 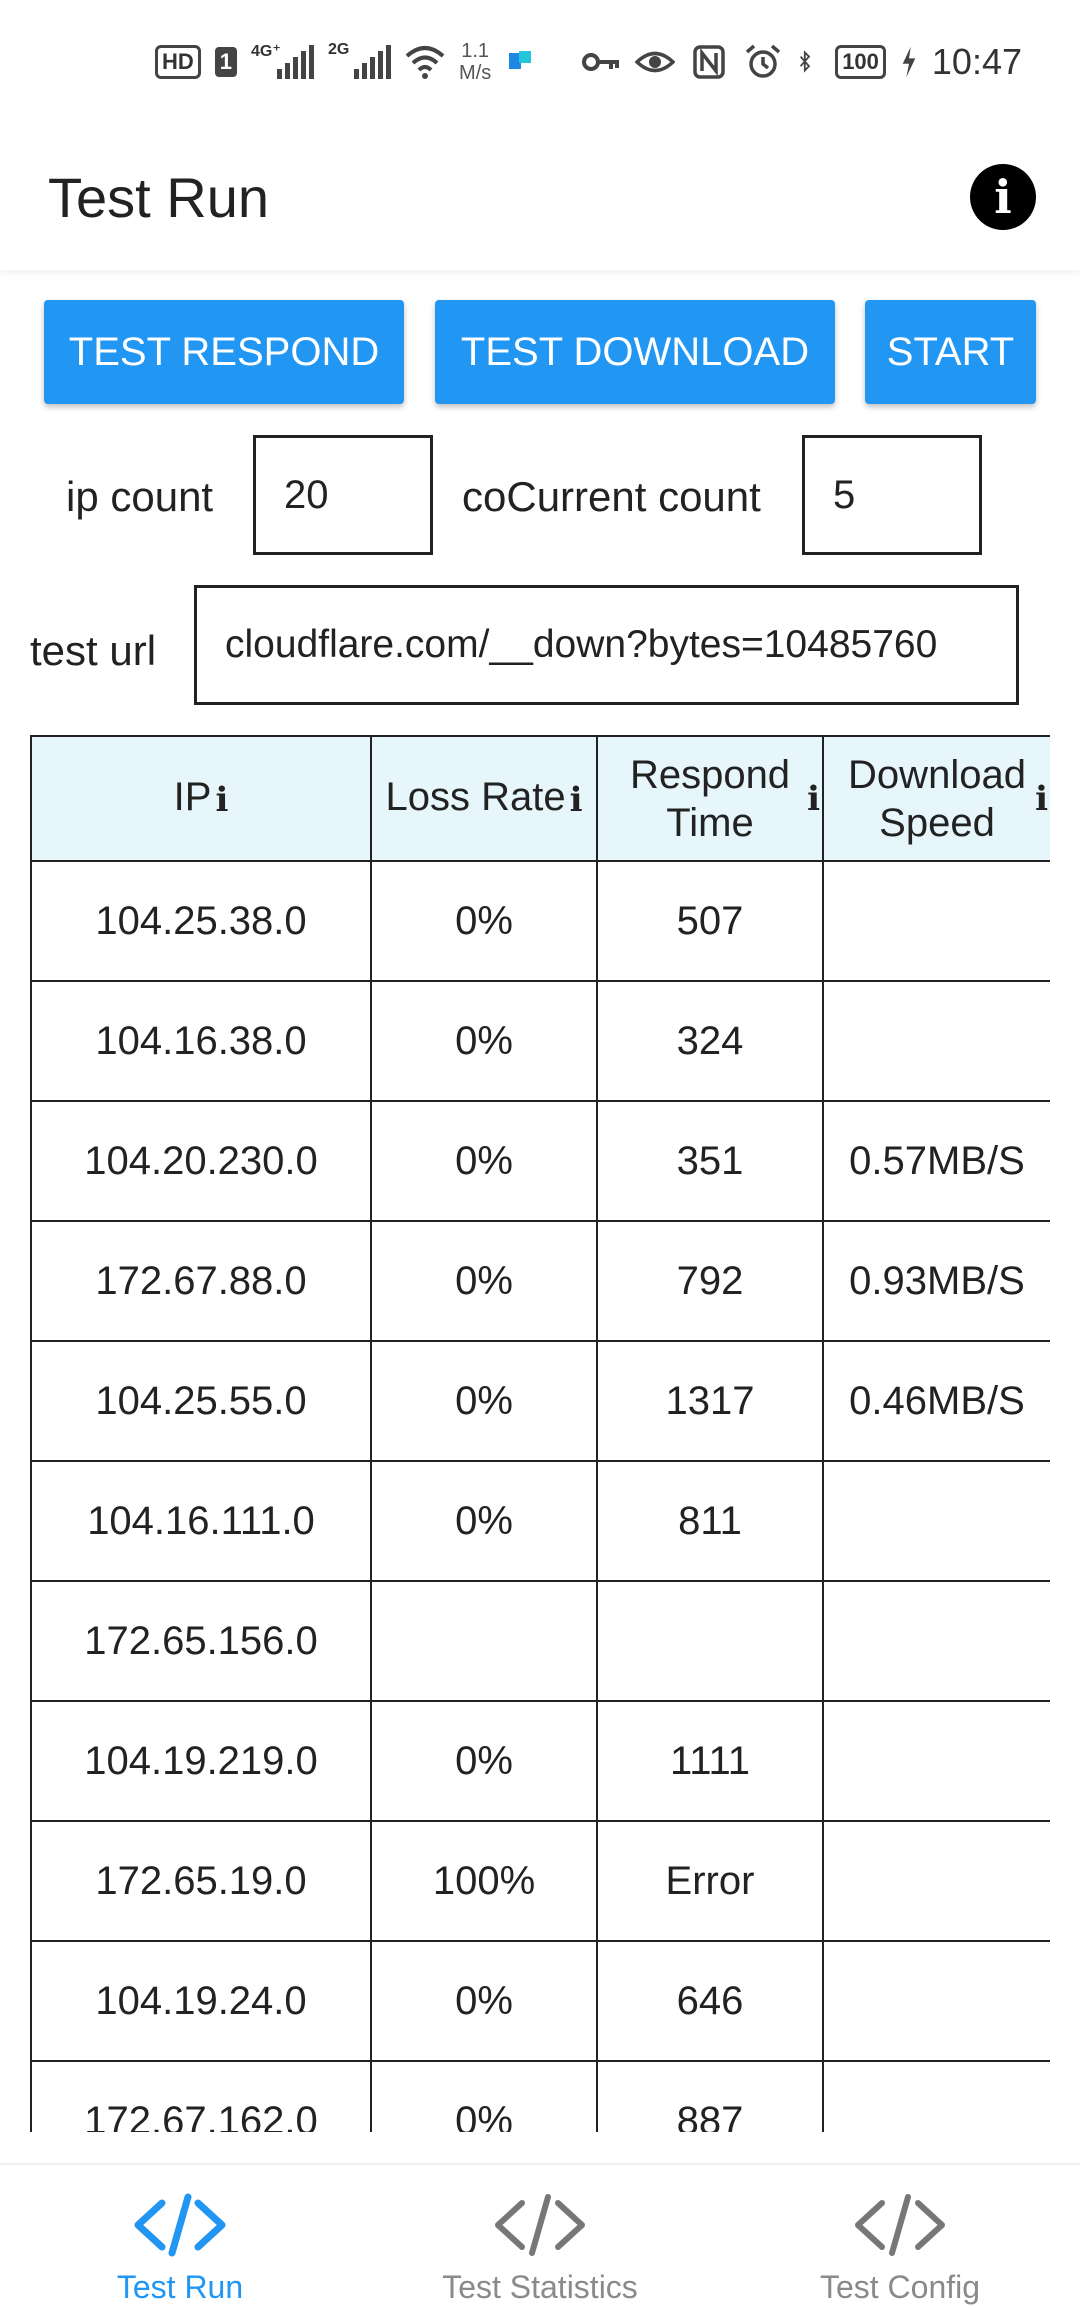 What do you see at coordinates (710, 1761) in the screenshot?
I see `cell-respond: 1111` at bounding box center [710, 1761].